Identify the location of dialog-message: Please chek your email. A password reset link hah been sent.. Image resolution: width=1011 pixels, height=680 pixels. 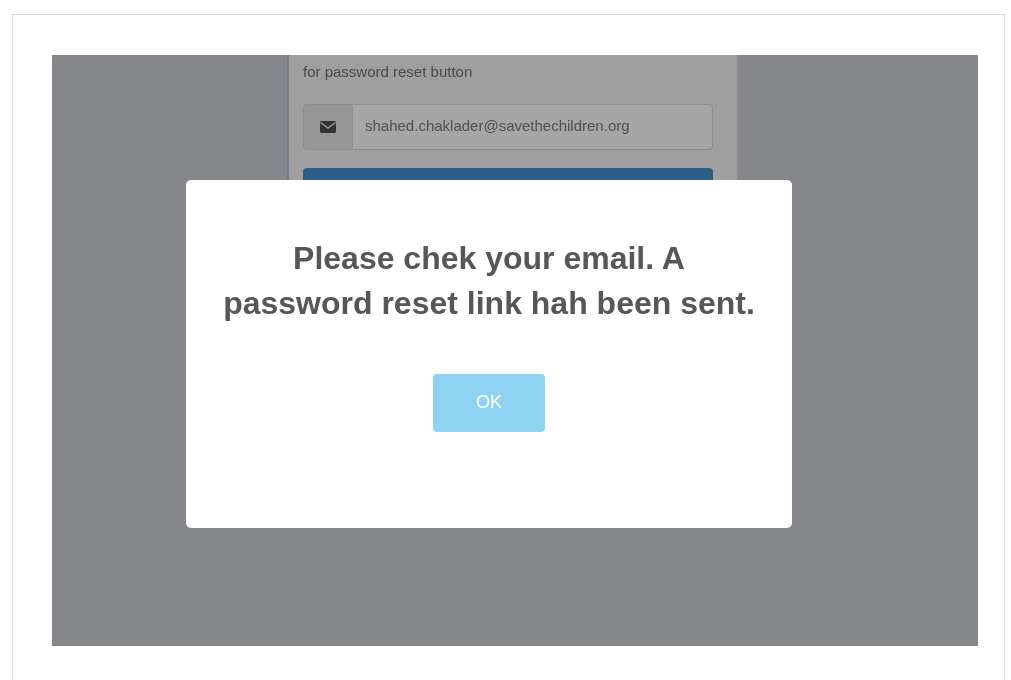
(489, 281).